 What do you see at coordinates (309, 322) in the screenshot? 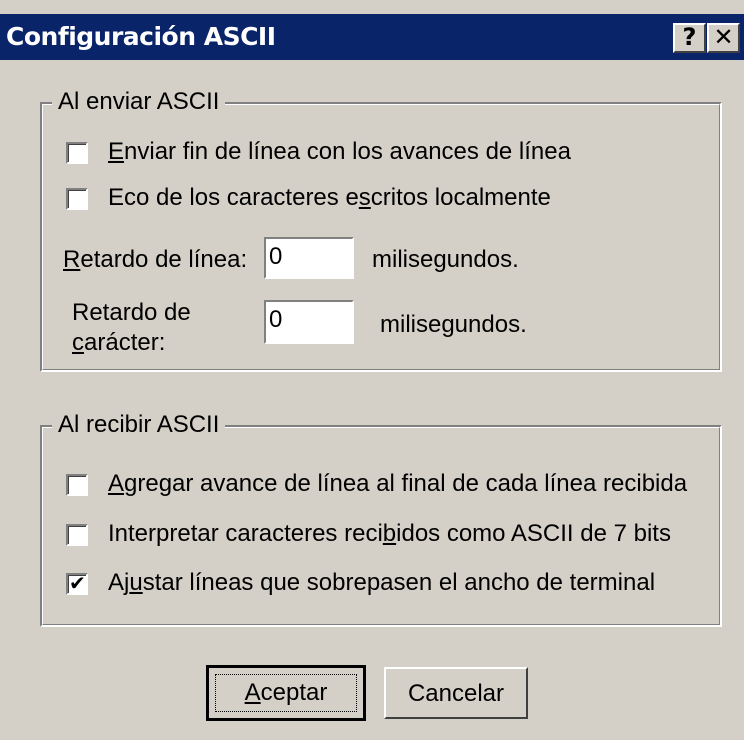
I see `char-delay-input: 0` at bounding box center [309, 322].